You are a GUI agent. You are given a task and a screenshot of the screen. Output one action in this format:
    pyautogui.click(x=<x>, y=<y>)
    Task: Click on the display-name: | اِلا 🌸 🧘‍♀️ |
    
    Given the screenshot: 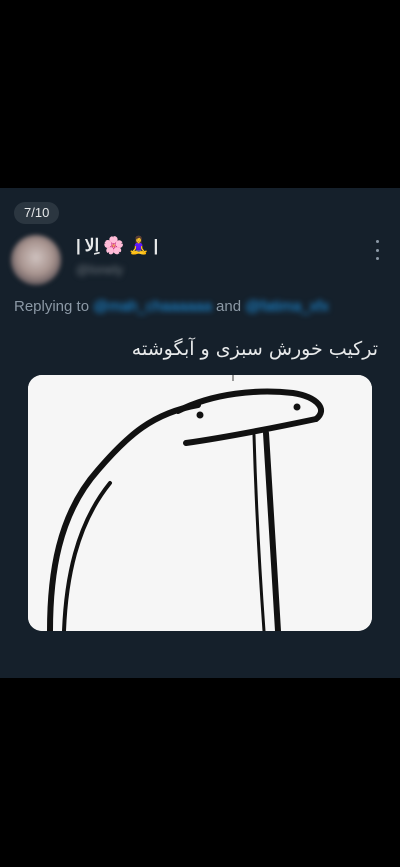 What is the action you would take?
    pyautogui.click(x=117, y=246)
    